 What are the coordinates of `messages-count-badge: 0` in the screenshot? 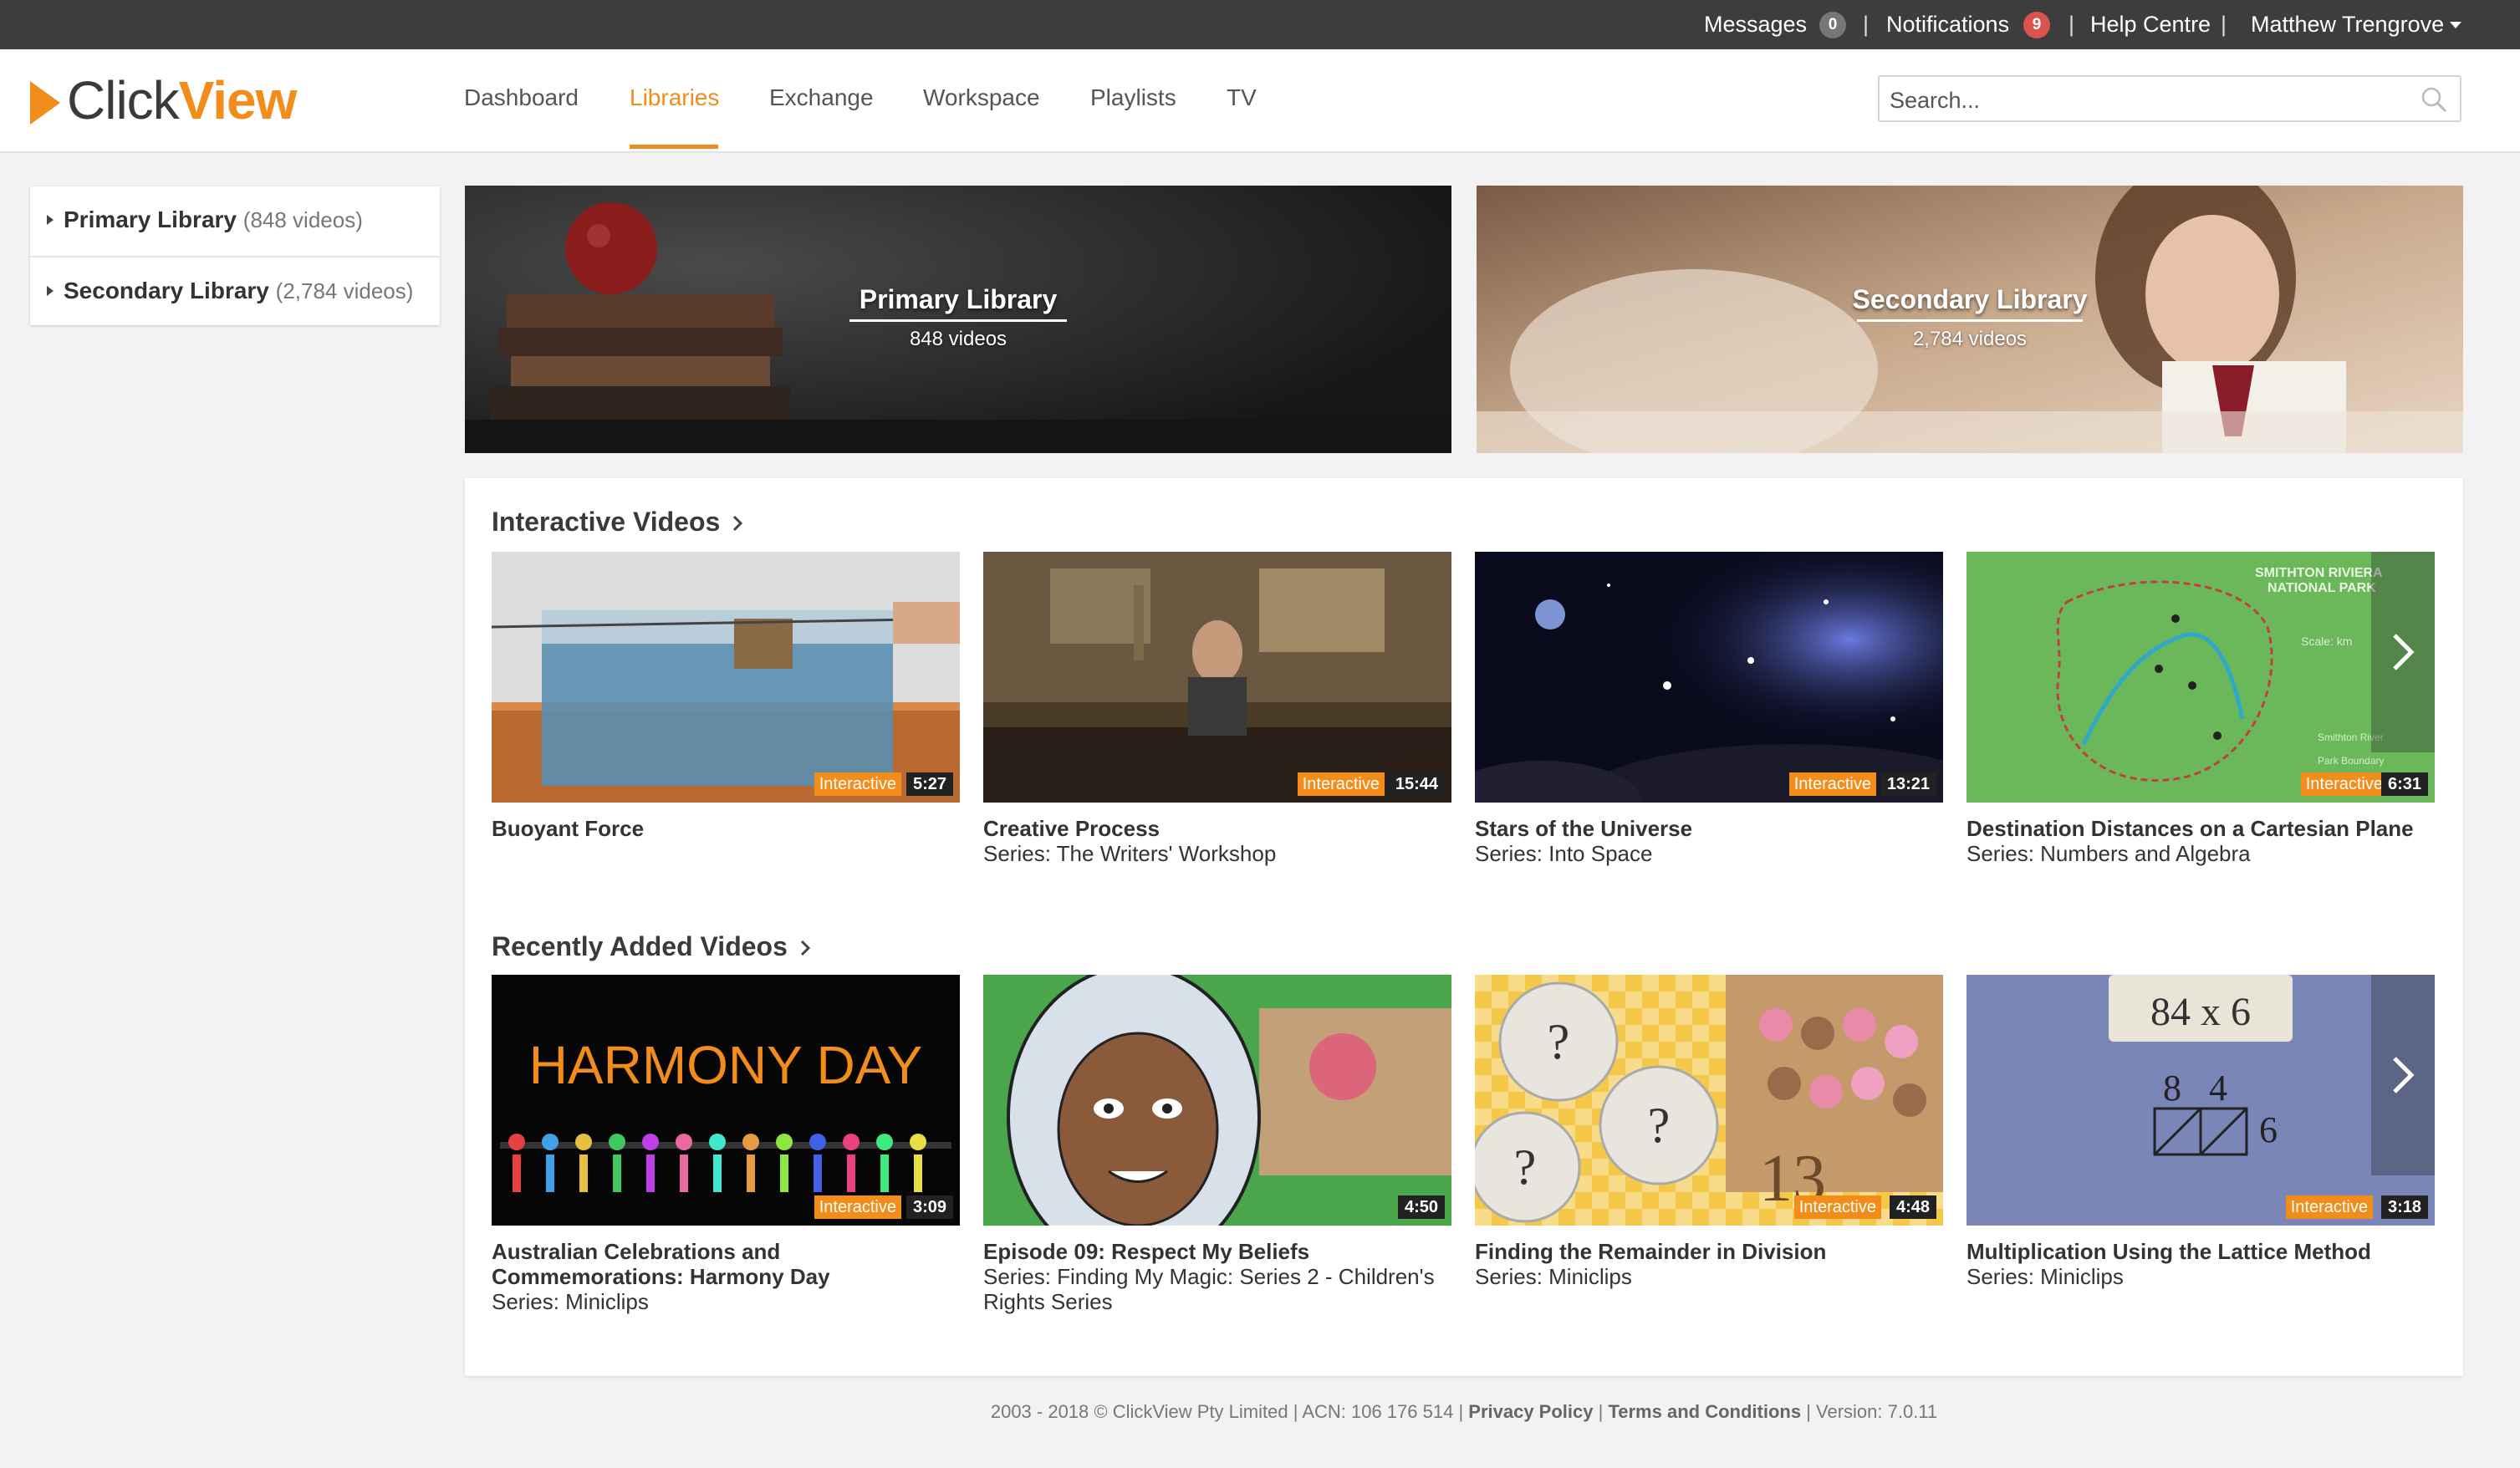 It's located at (1832, 25).